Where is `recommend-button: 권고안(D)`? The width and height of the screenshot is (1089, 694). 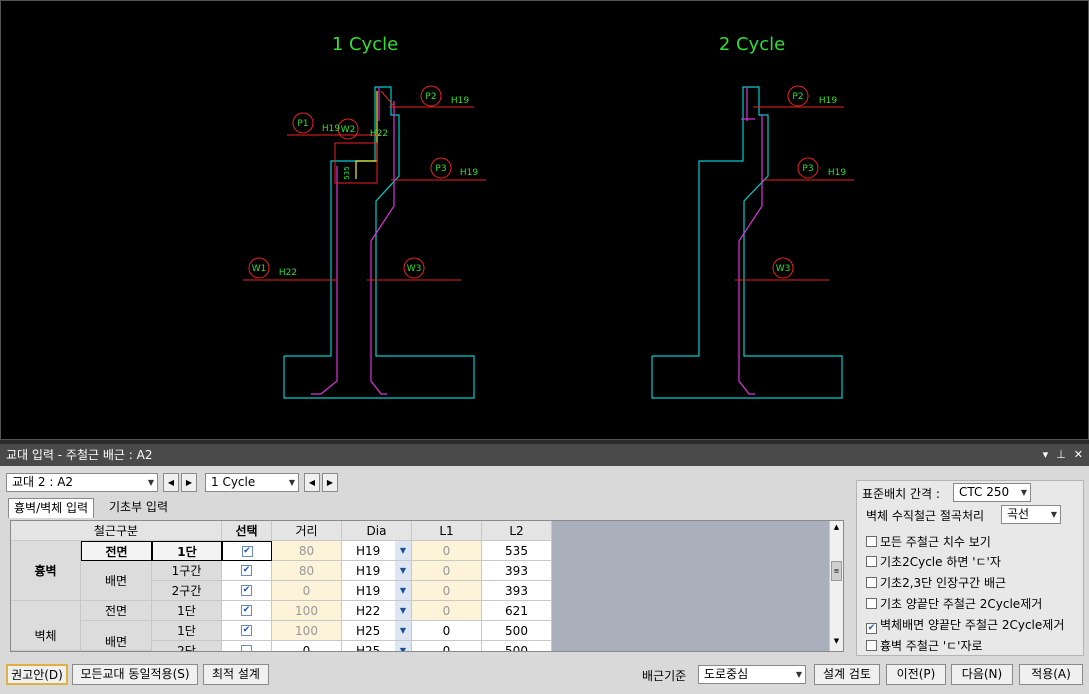
recommend-button: 권고안(D) is located at coordinates (37, 674).